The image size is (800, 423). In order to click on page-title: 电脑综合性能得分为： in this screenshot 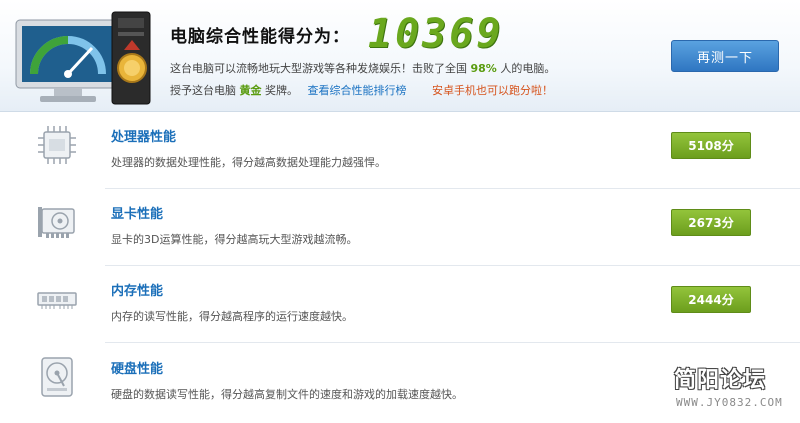, I will do `click(260, 36)`.